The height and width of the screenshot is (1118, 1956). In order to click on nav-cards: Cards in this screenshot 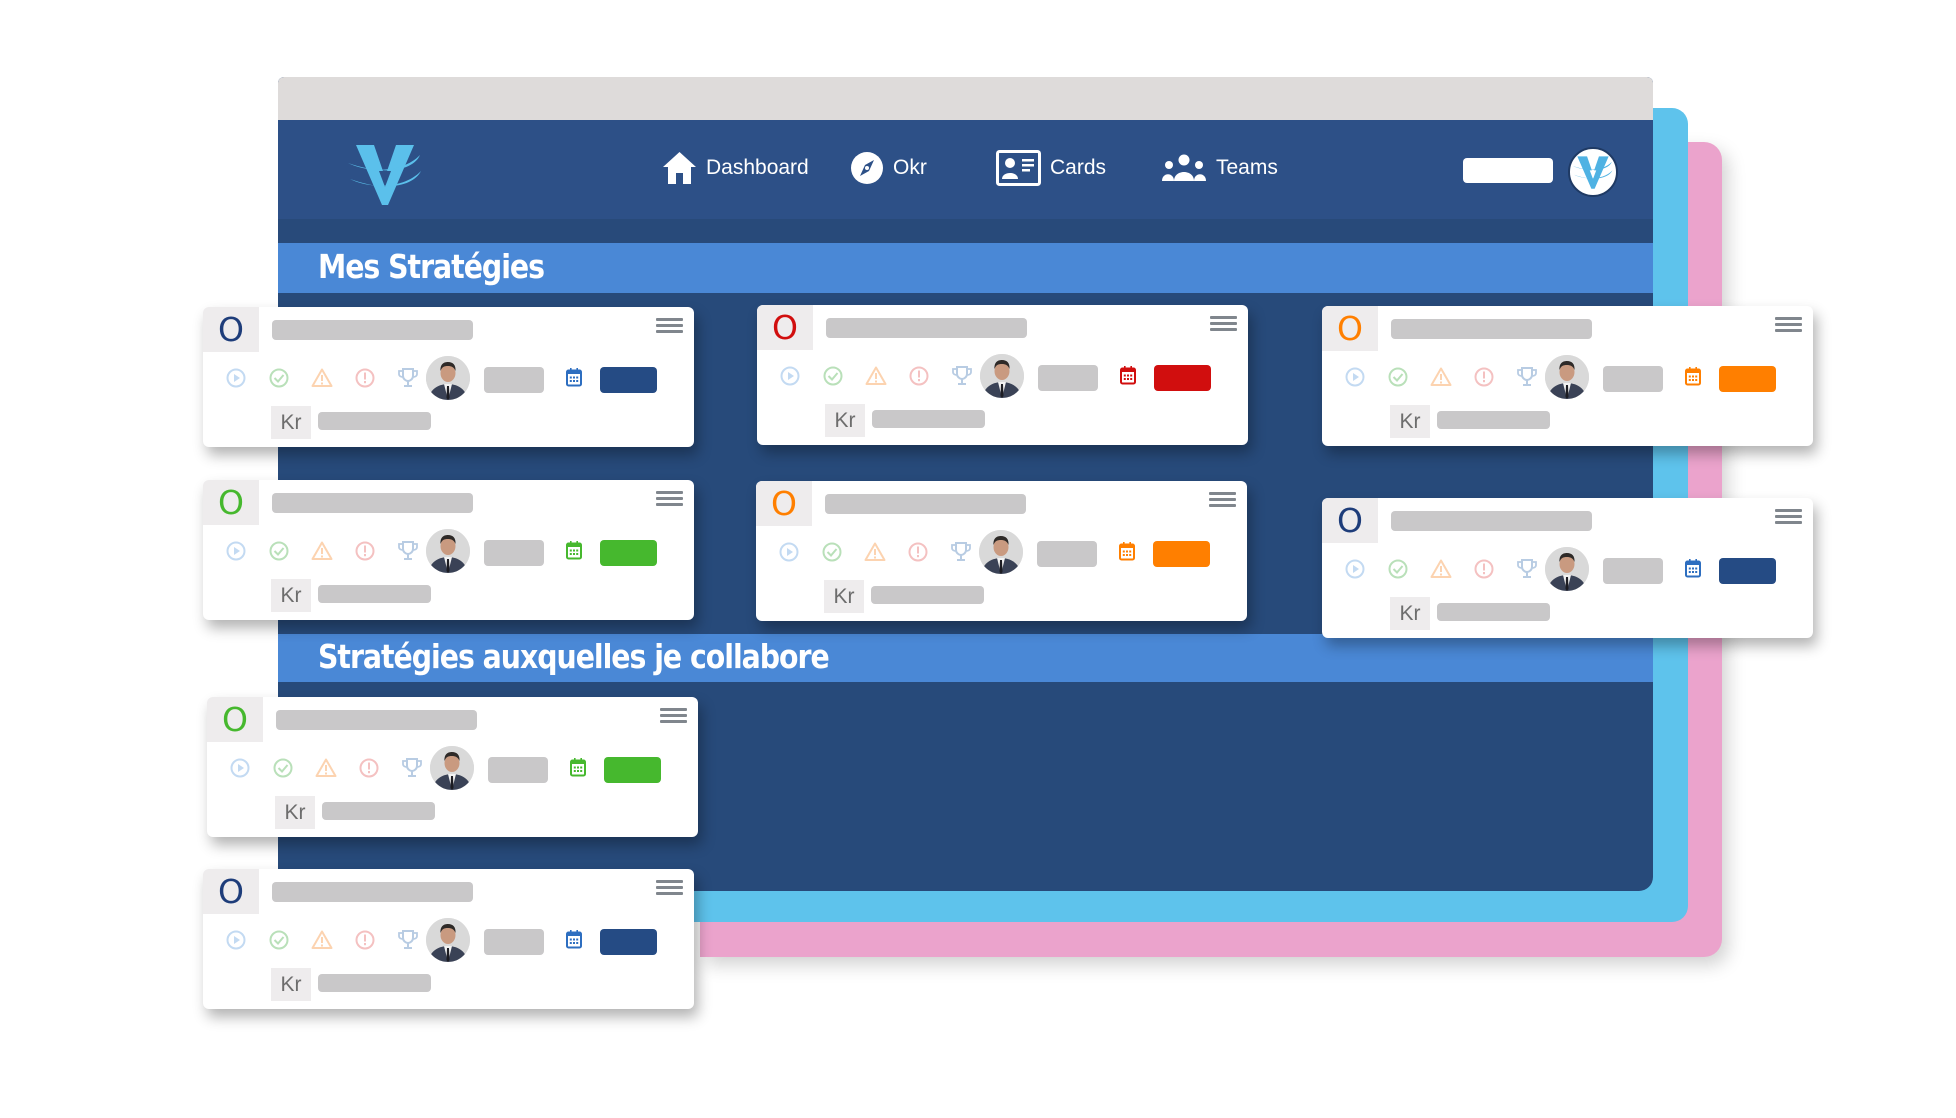, I will do `click(1051, 168)`.